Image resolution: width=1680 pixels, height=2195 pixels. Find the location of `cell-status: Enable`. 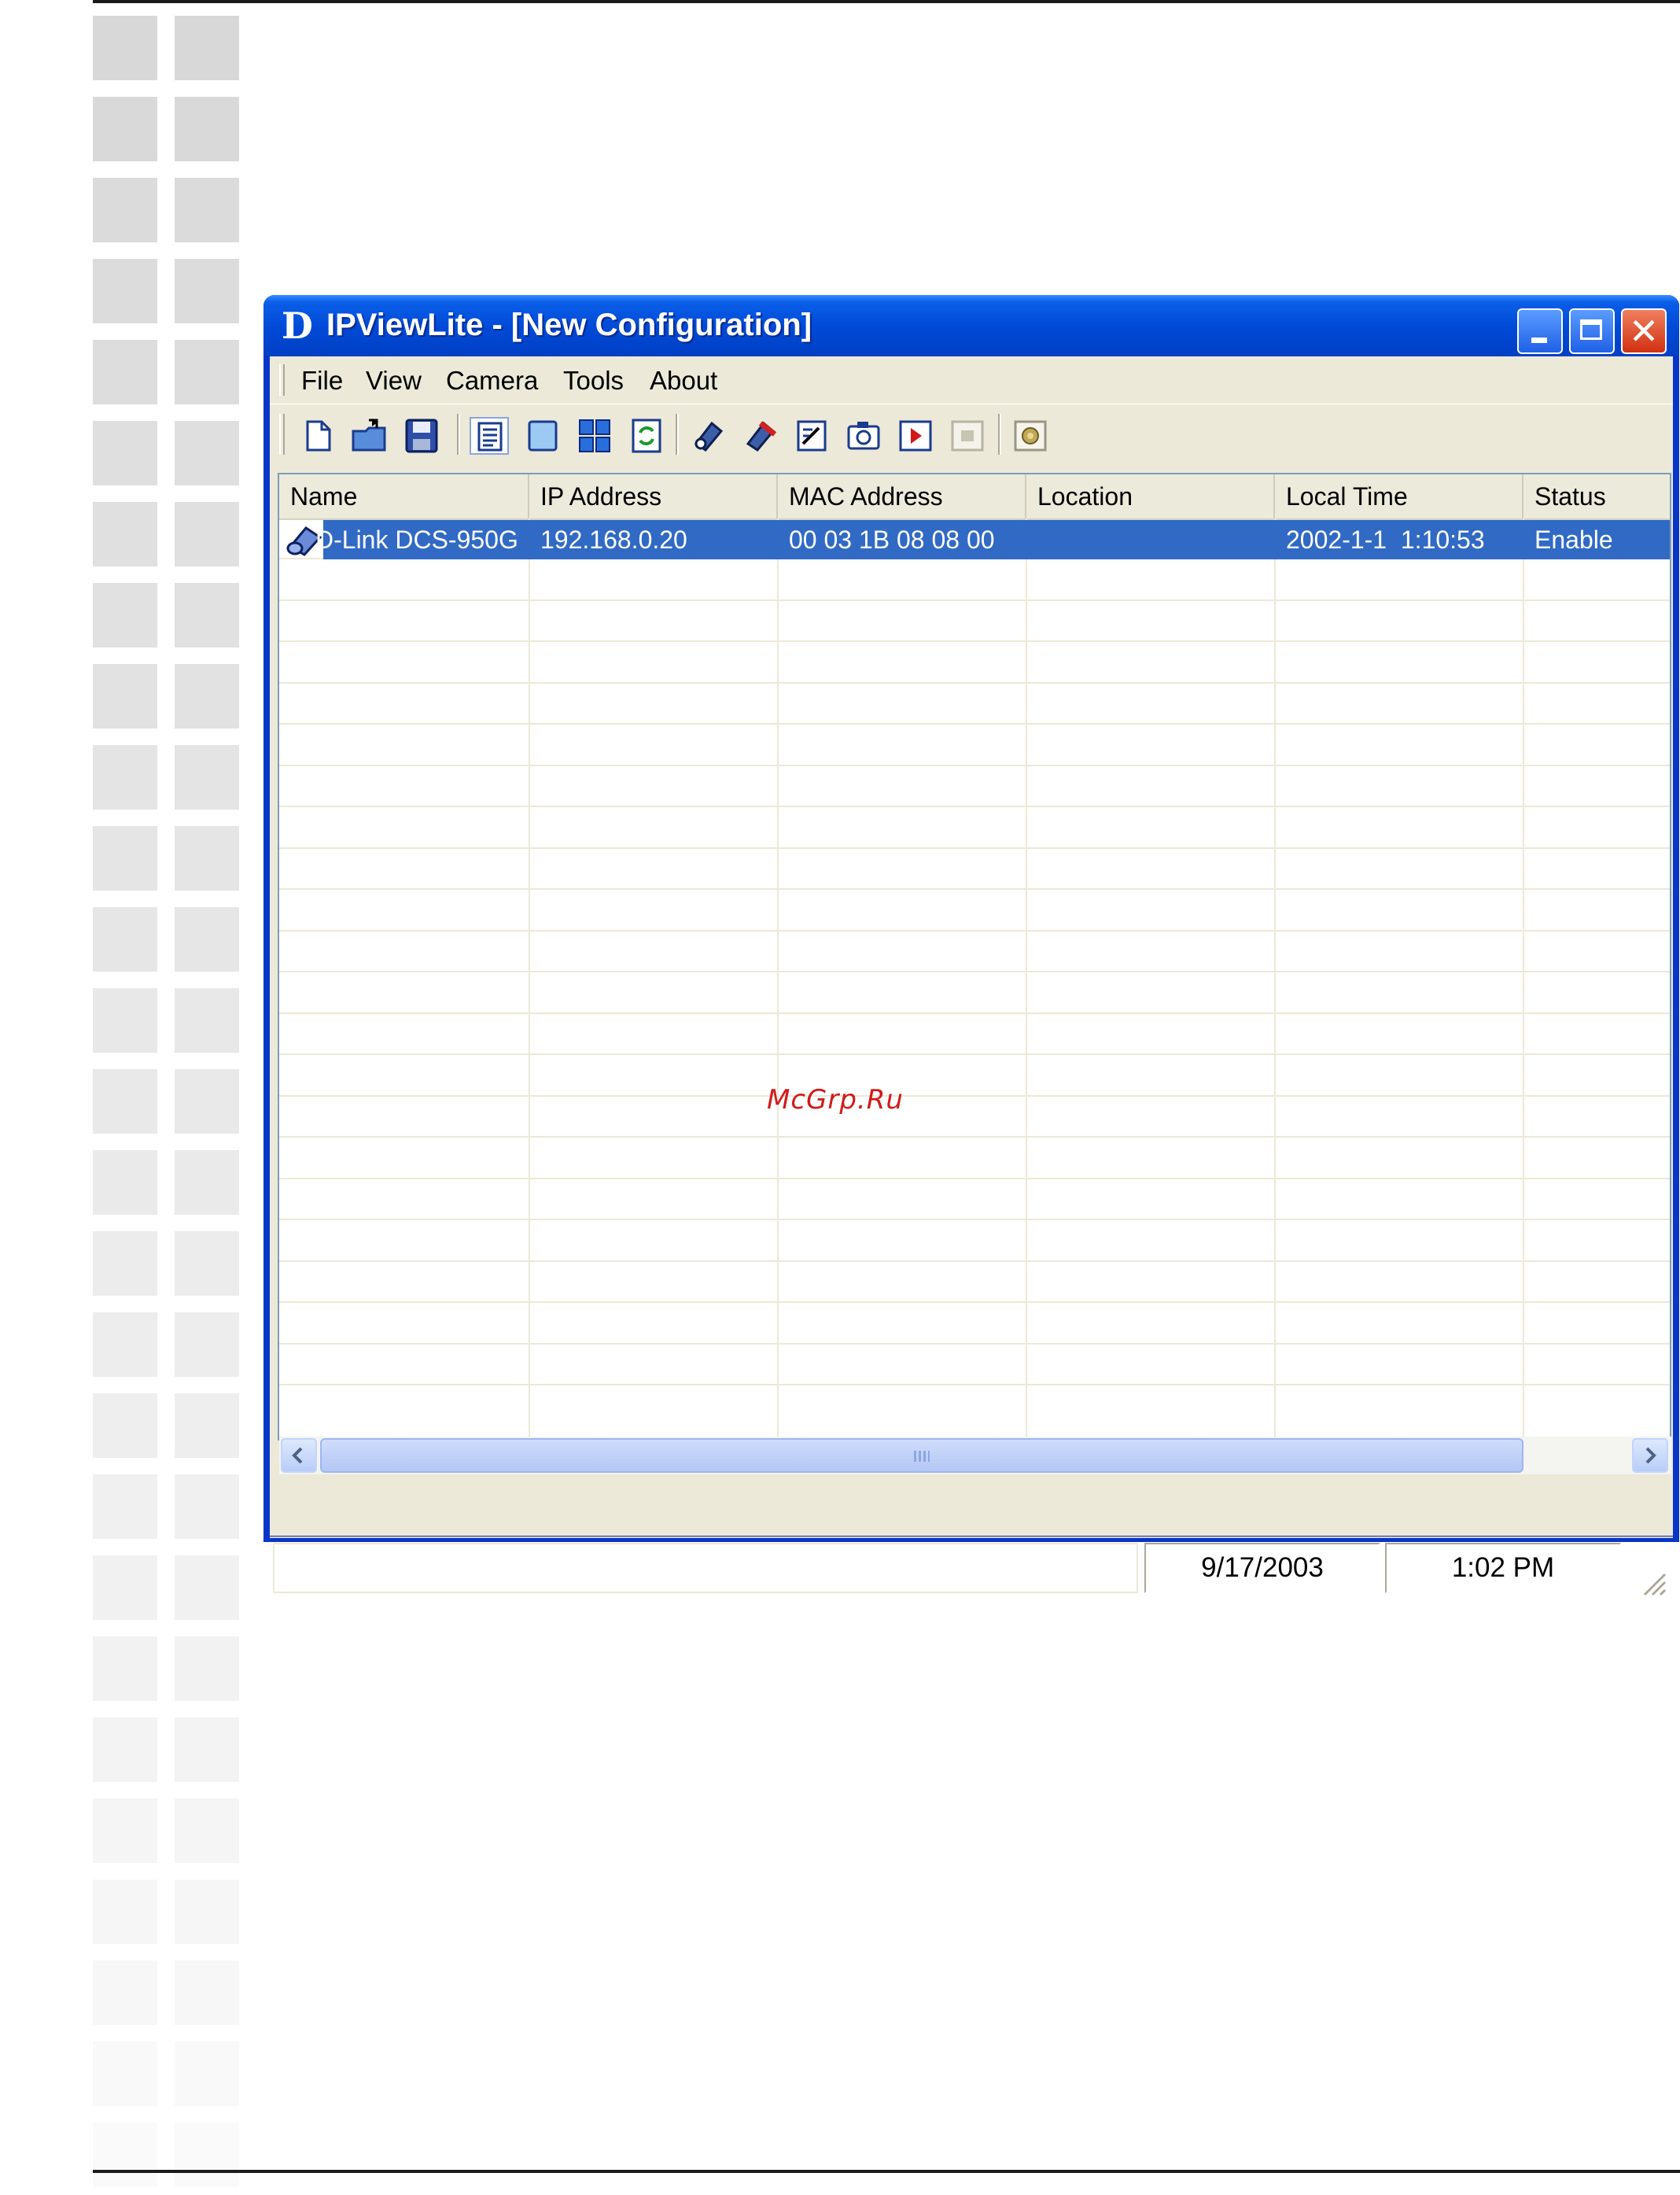

cell-status: Enable is located at coordinates (1596, 539).